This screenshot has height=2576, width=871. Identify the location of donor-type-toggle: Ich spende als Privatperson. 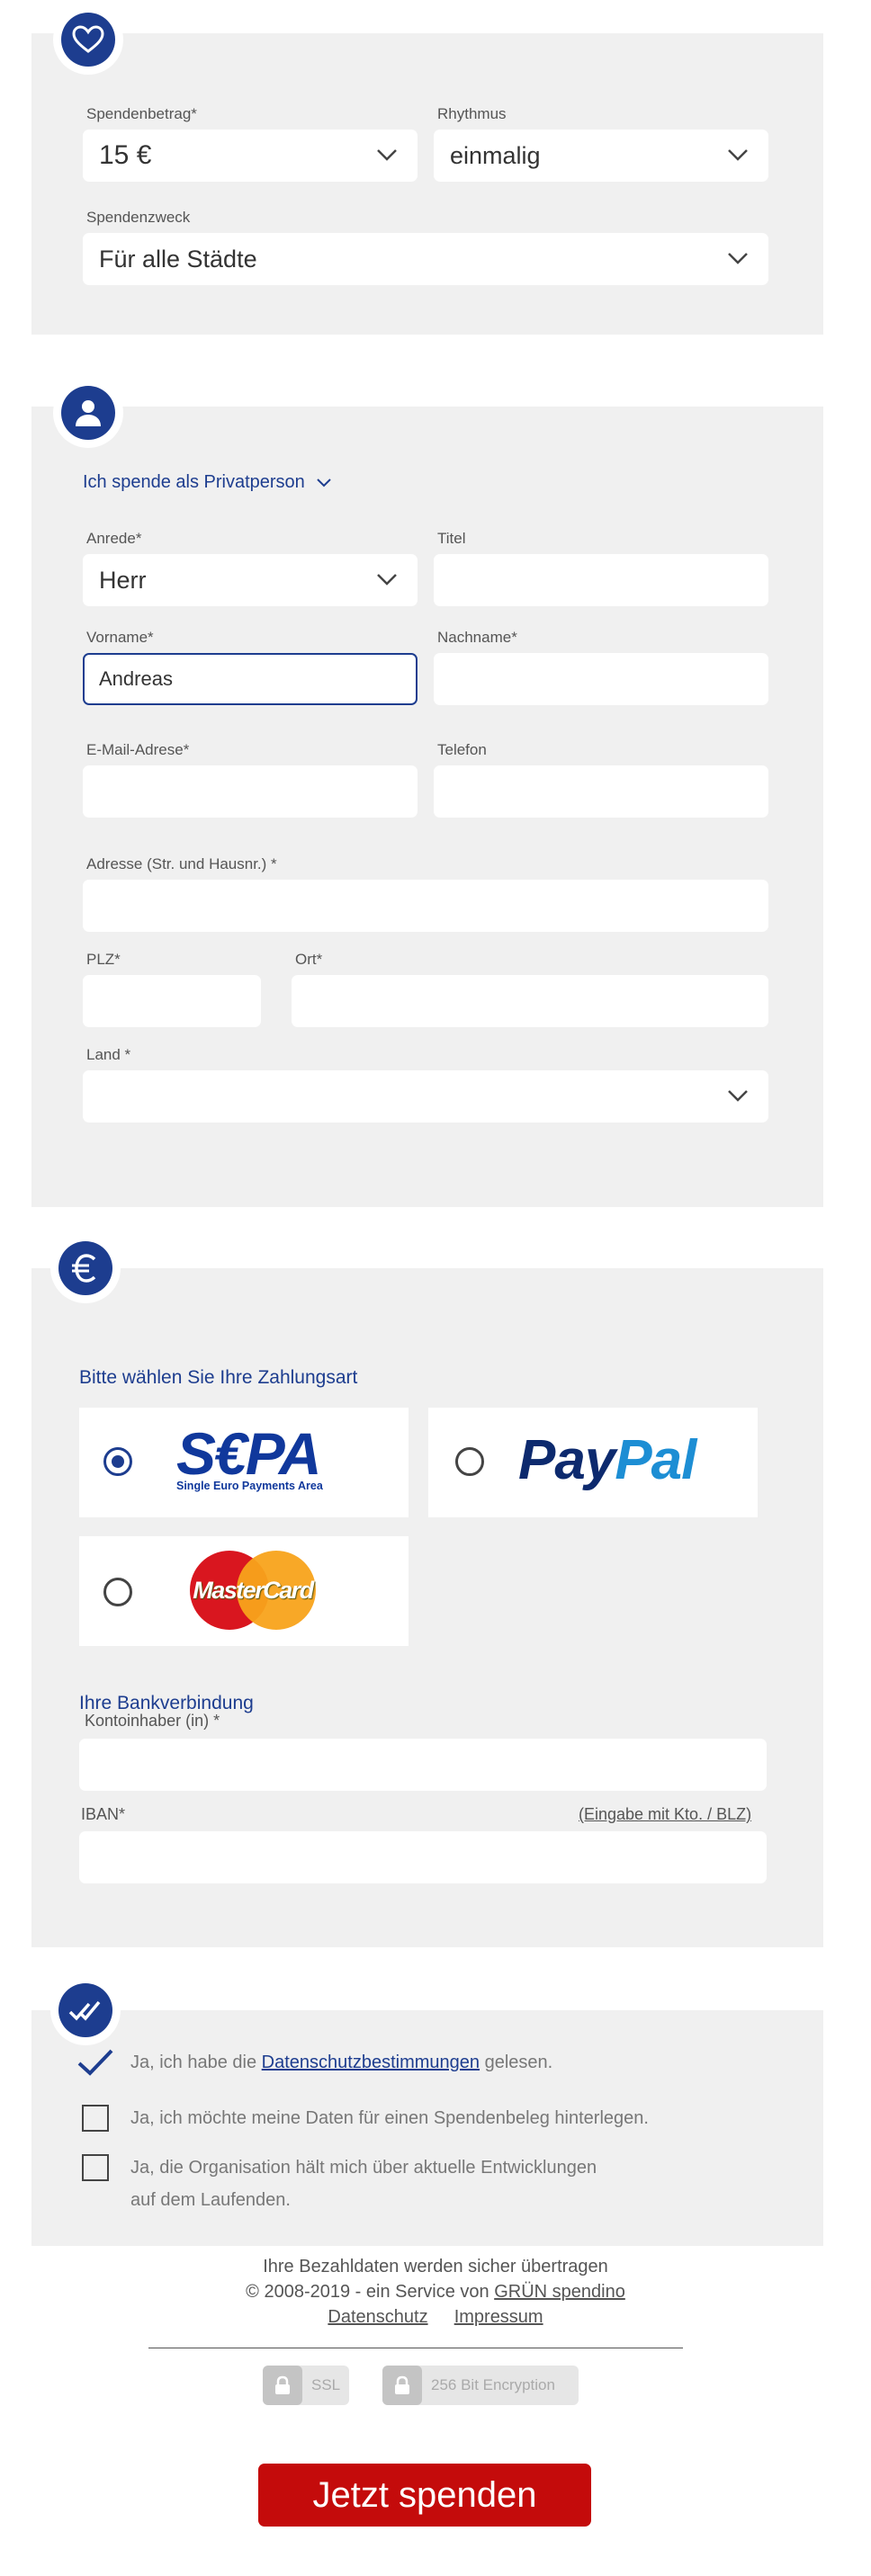
(207, 482).